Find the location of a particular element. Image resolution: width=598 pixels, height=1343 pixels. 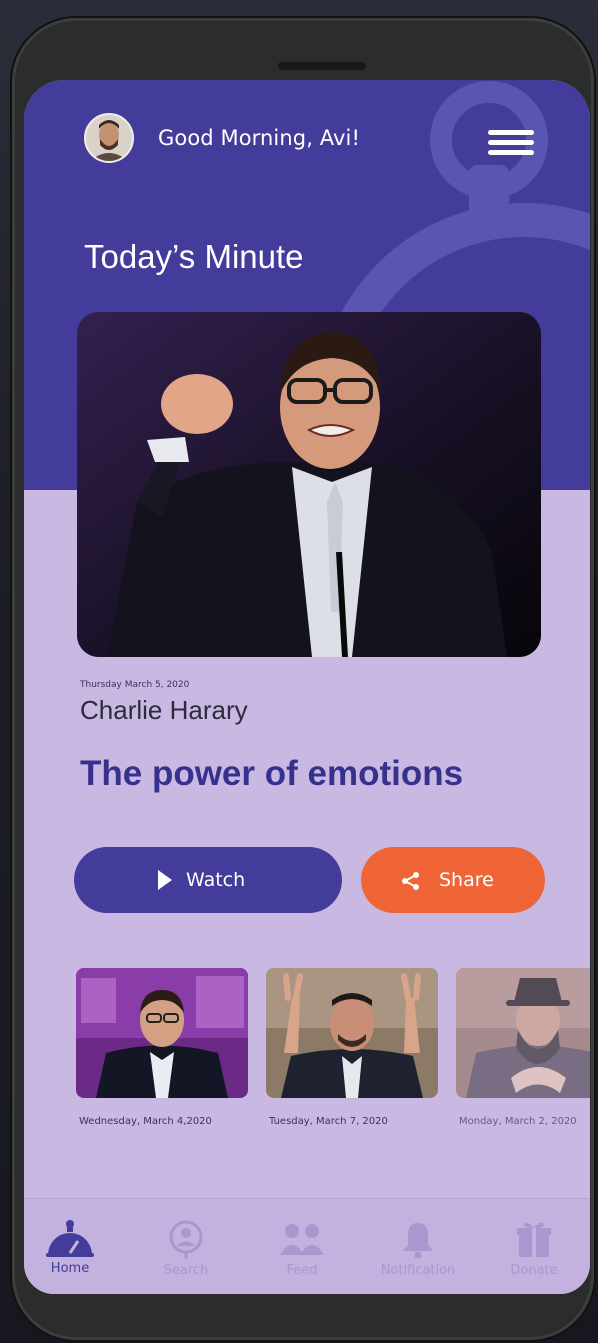

user-avatar is located at coordinates (109, 138).